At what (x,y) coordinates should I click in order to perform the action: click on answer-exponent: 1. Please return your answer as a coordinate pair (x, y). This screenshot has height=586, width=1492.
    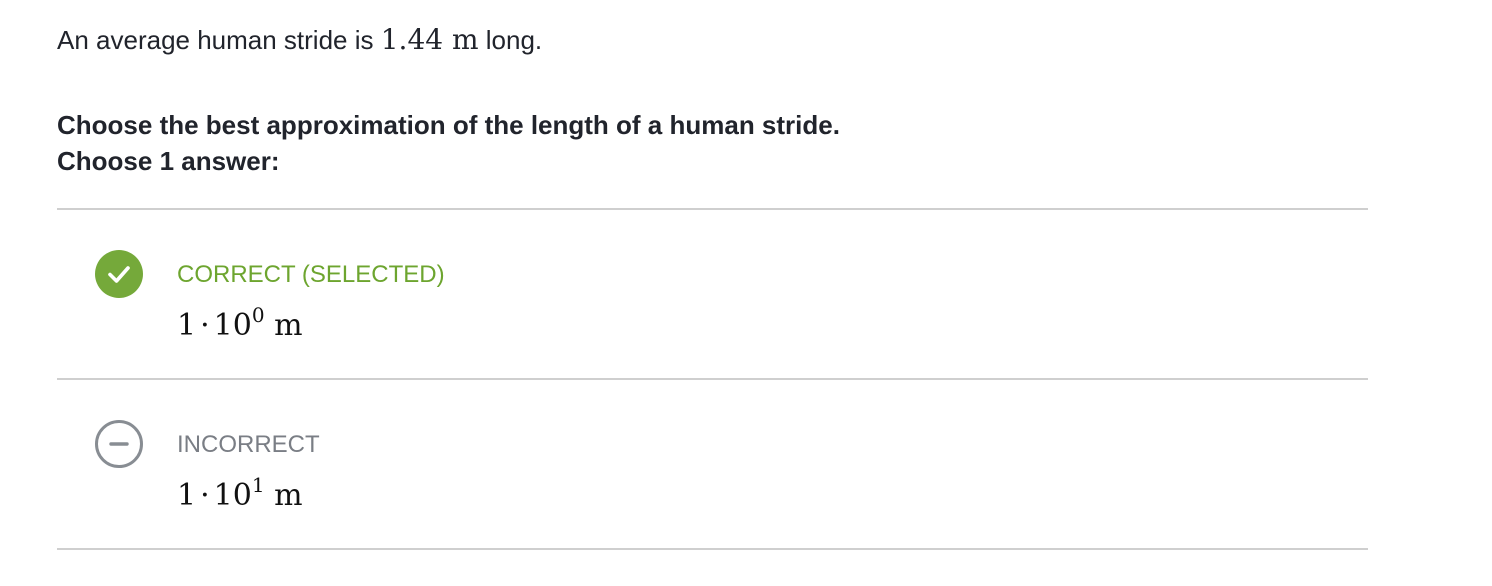
    Looking at the image, I should click on (258, 485).